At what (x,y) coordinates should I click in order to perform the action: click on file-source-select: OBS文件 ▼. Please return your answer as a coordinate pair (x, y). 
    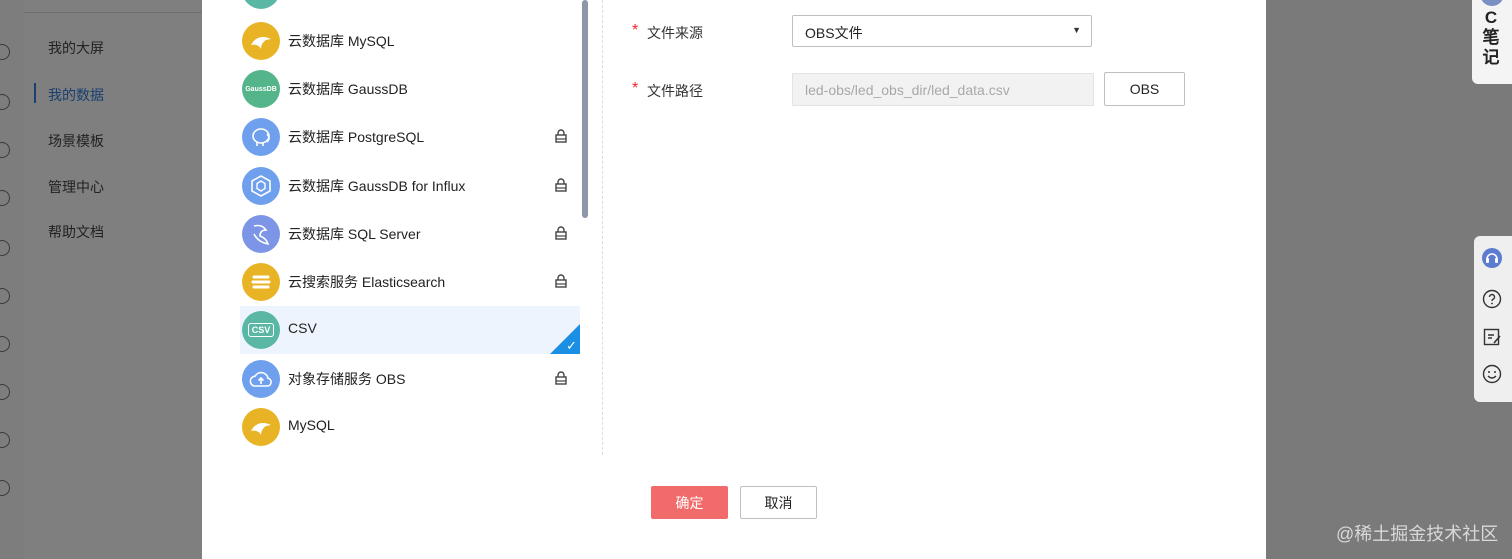
    Looking at the image, I should click on (942, 31).